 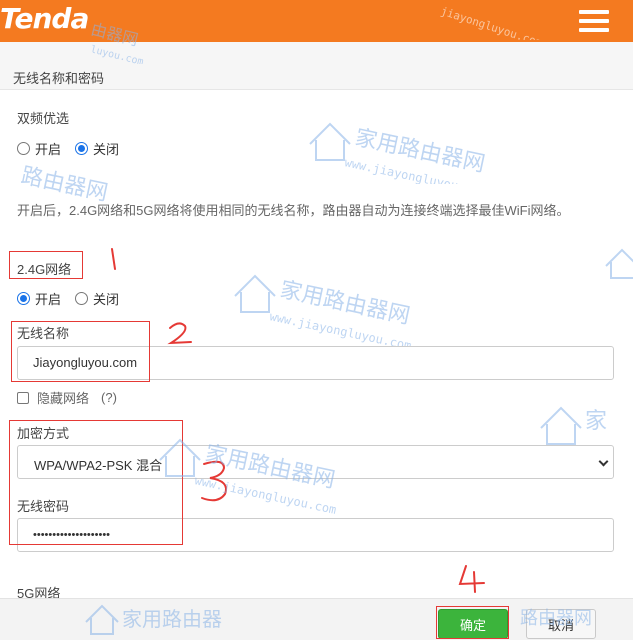 What do you see at coordinates (44, 18) in the screenshot?
I see `tenda-logo: Tenda` at bounding box center [44, 18].